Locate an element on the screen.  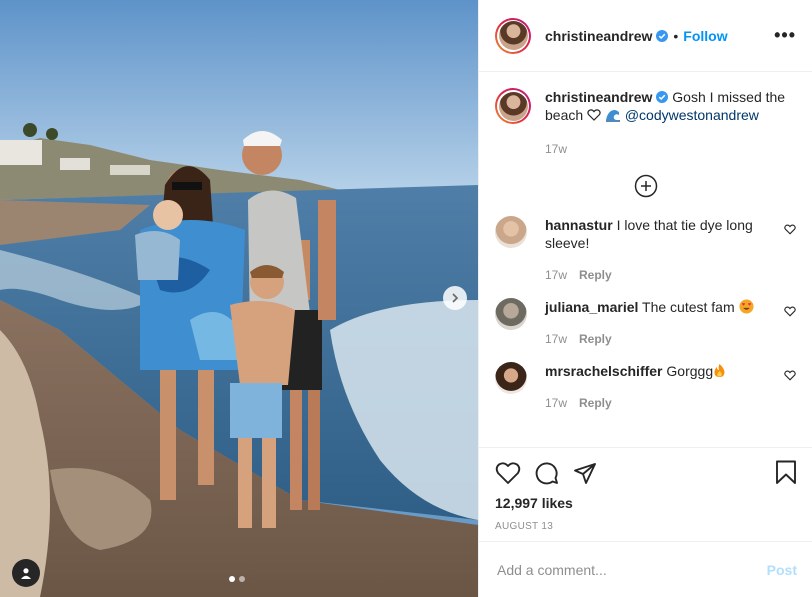
post-comment-button: Post is located at coordinates (782, 570).